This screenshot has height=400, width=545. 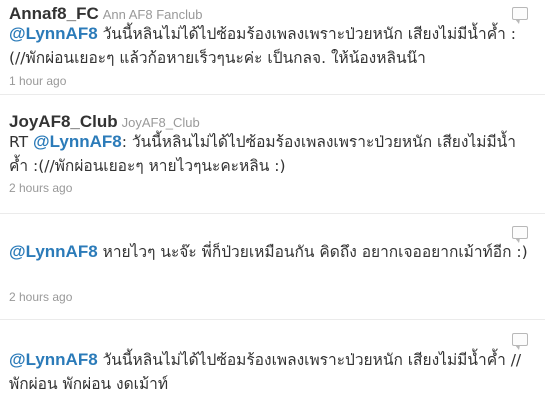 What do you see at coordinates (37, 81) in the screenshot?
I see `tweet-timestamp: 1 hour ago` at bounding box center [37, 81].